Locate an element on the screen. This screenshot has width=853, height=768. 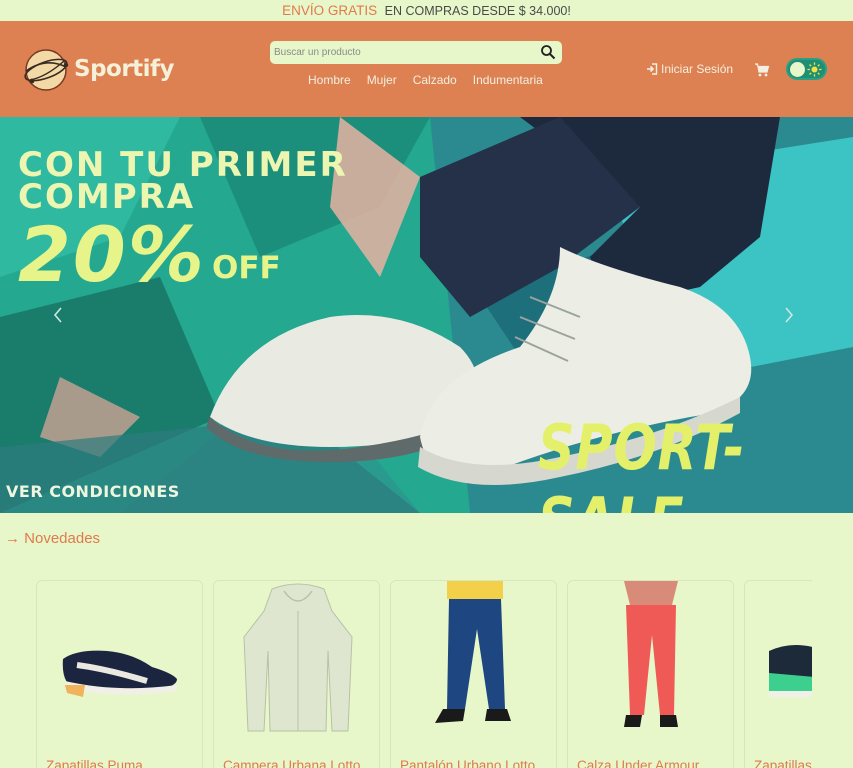
hero-conditions-link: VER CONDICIONES is located at coordinates (93, 491).